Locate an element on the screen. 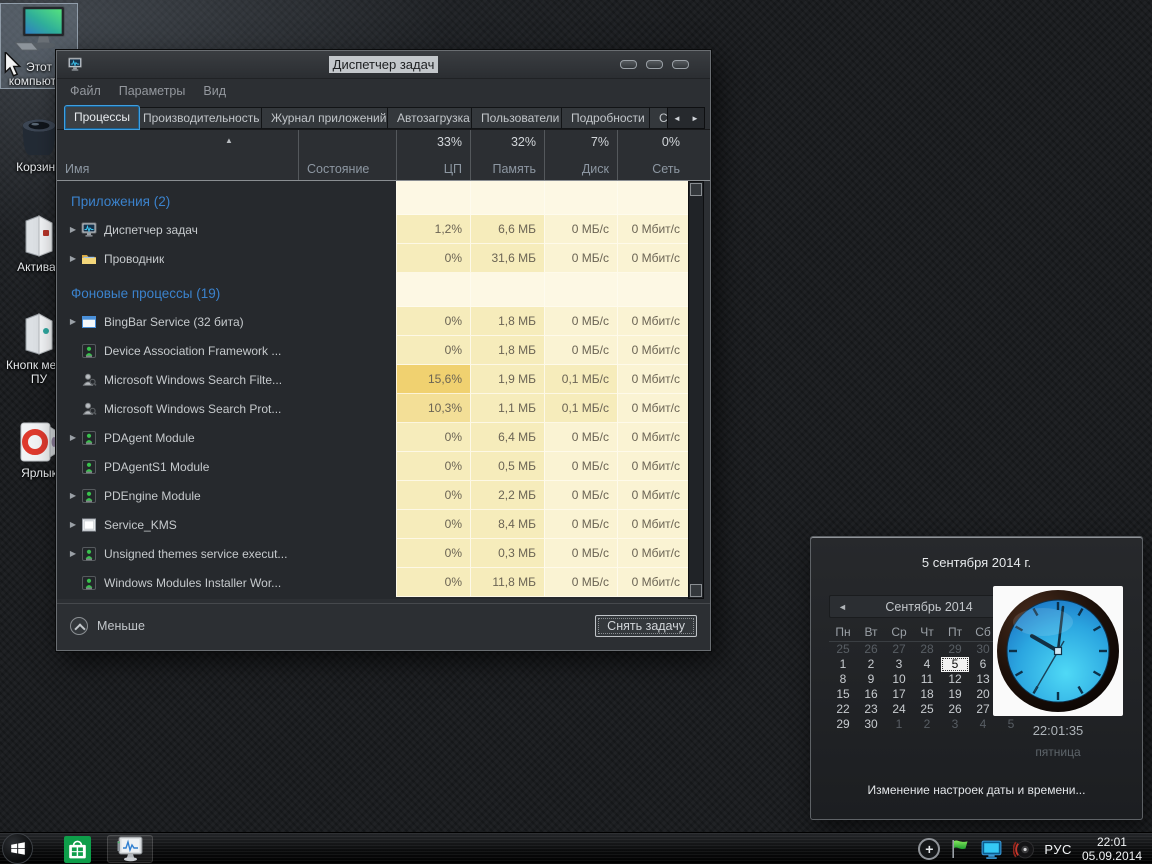  vertical-scrollbar is located at coordinates (696, 390).